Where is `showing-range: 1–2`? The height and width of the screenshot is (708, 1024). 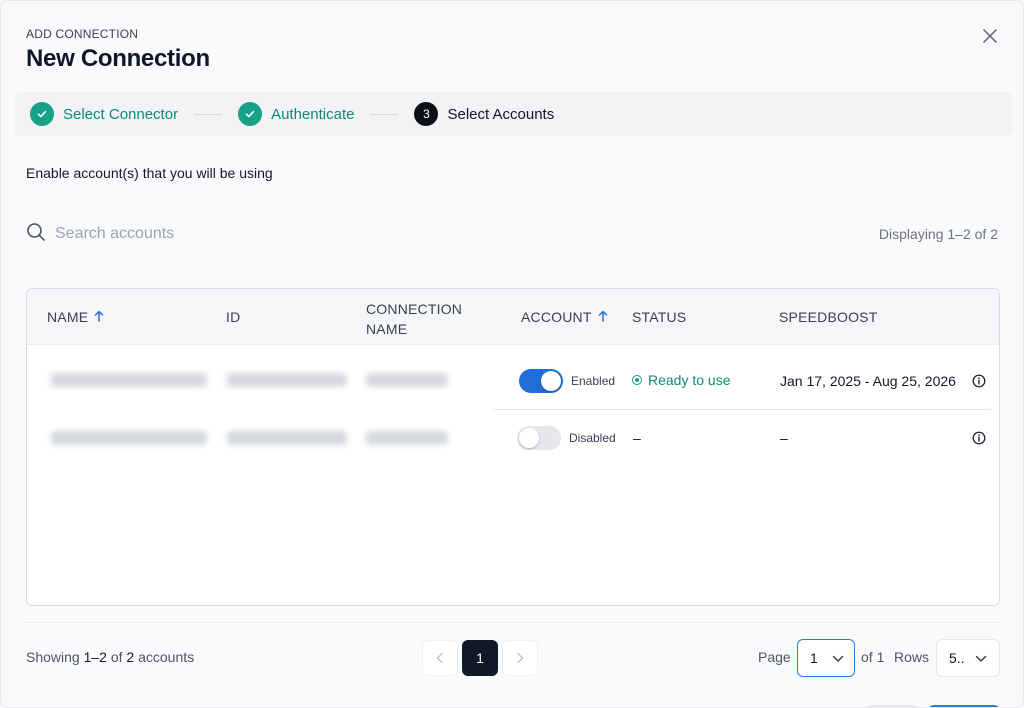
showing-range: 1–2 is located at coordinates (95, 657).